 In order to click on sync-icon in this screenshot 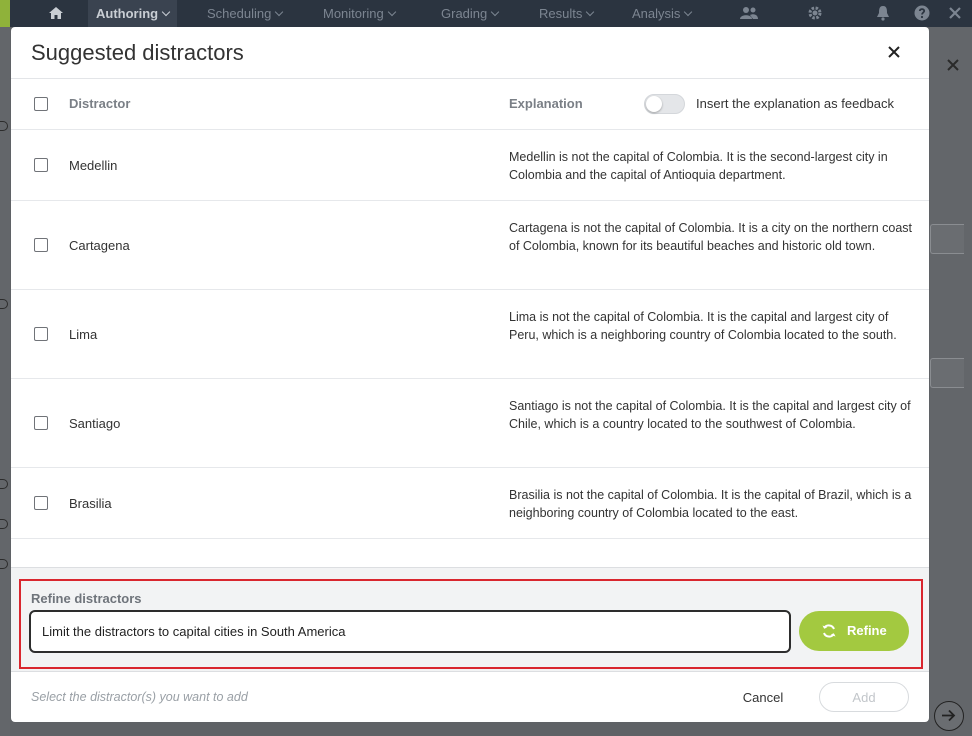, I will do `click(829, 631)`.